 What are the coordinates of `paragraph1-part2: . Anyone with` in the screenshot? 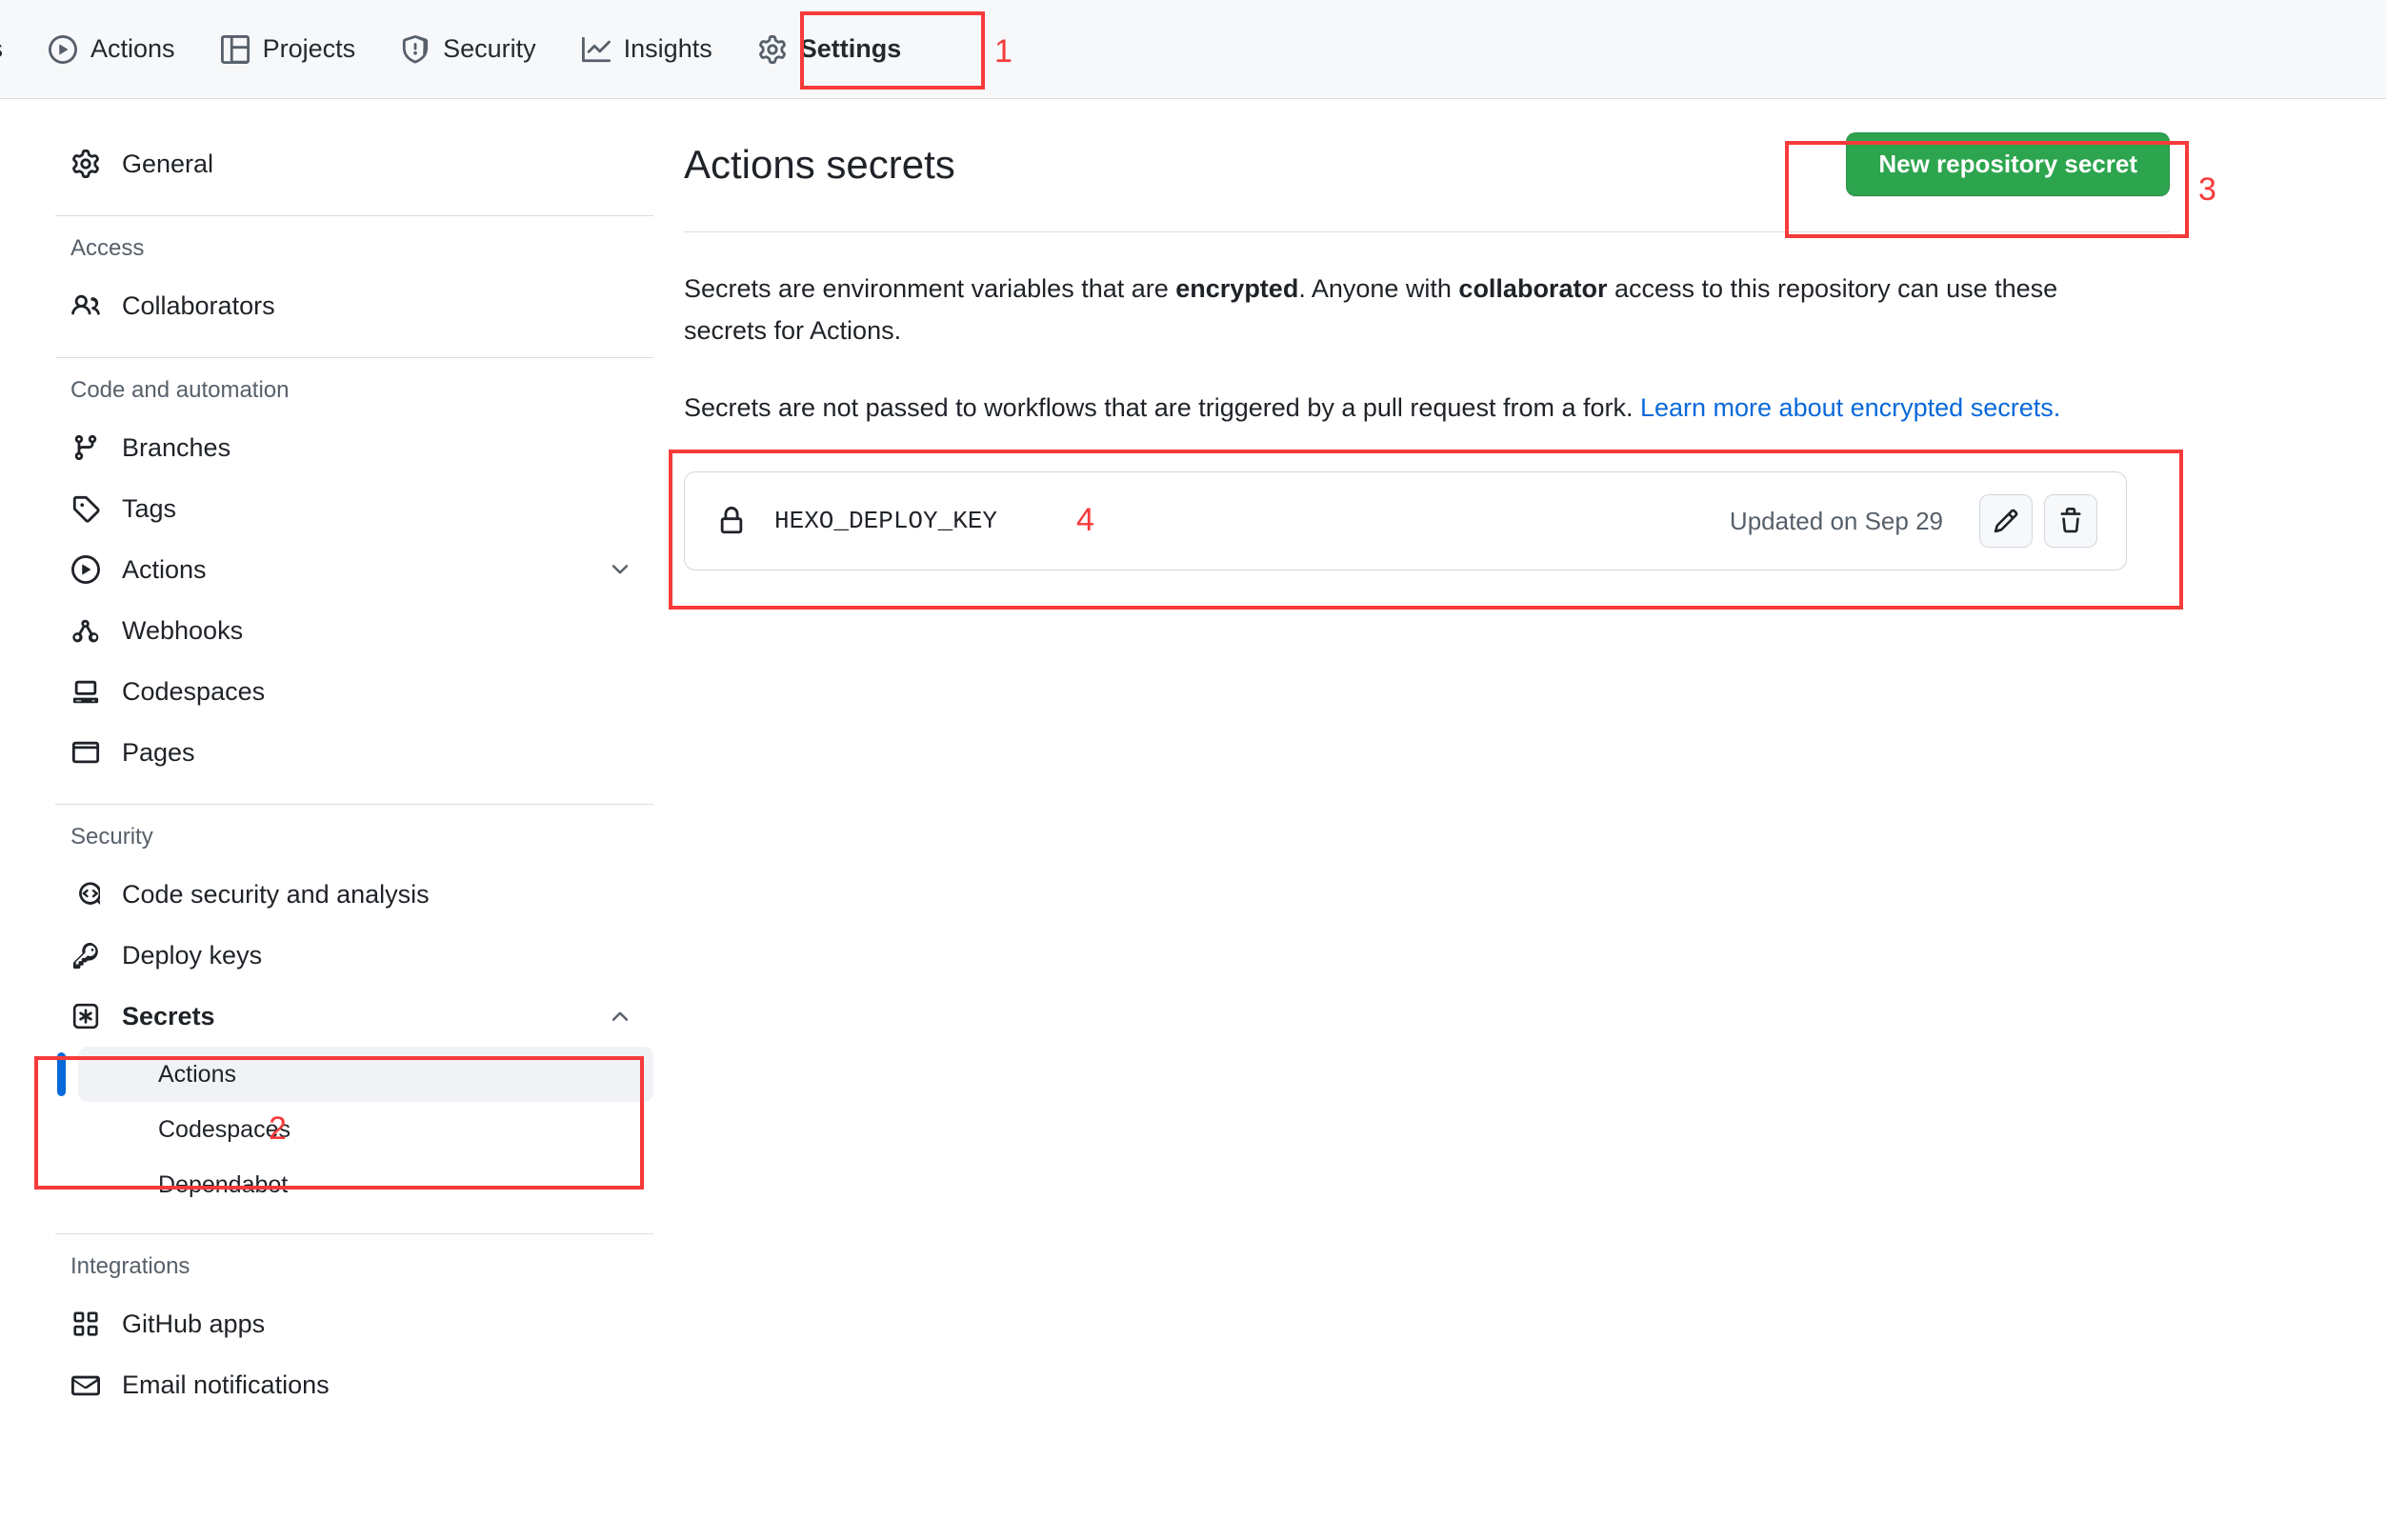 It's located at (1378, 288).